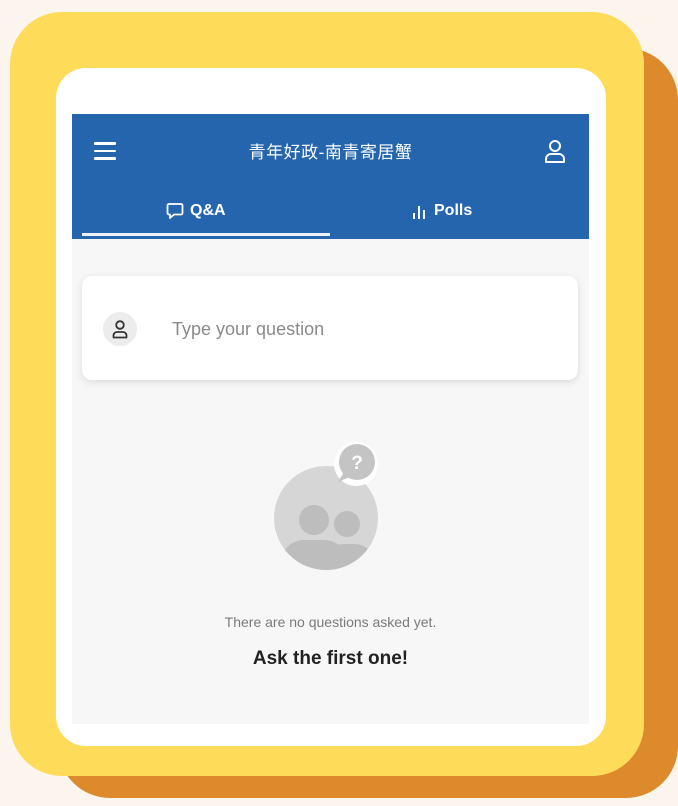 Image resolution: width=678 pixels, height=806 pixels. What do you see at coordinates (453, 210) in the screenshot?
I see `tab-polls-label: Polls` at bounding box center [453, 210].